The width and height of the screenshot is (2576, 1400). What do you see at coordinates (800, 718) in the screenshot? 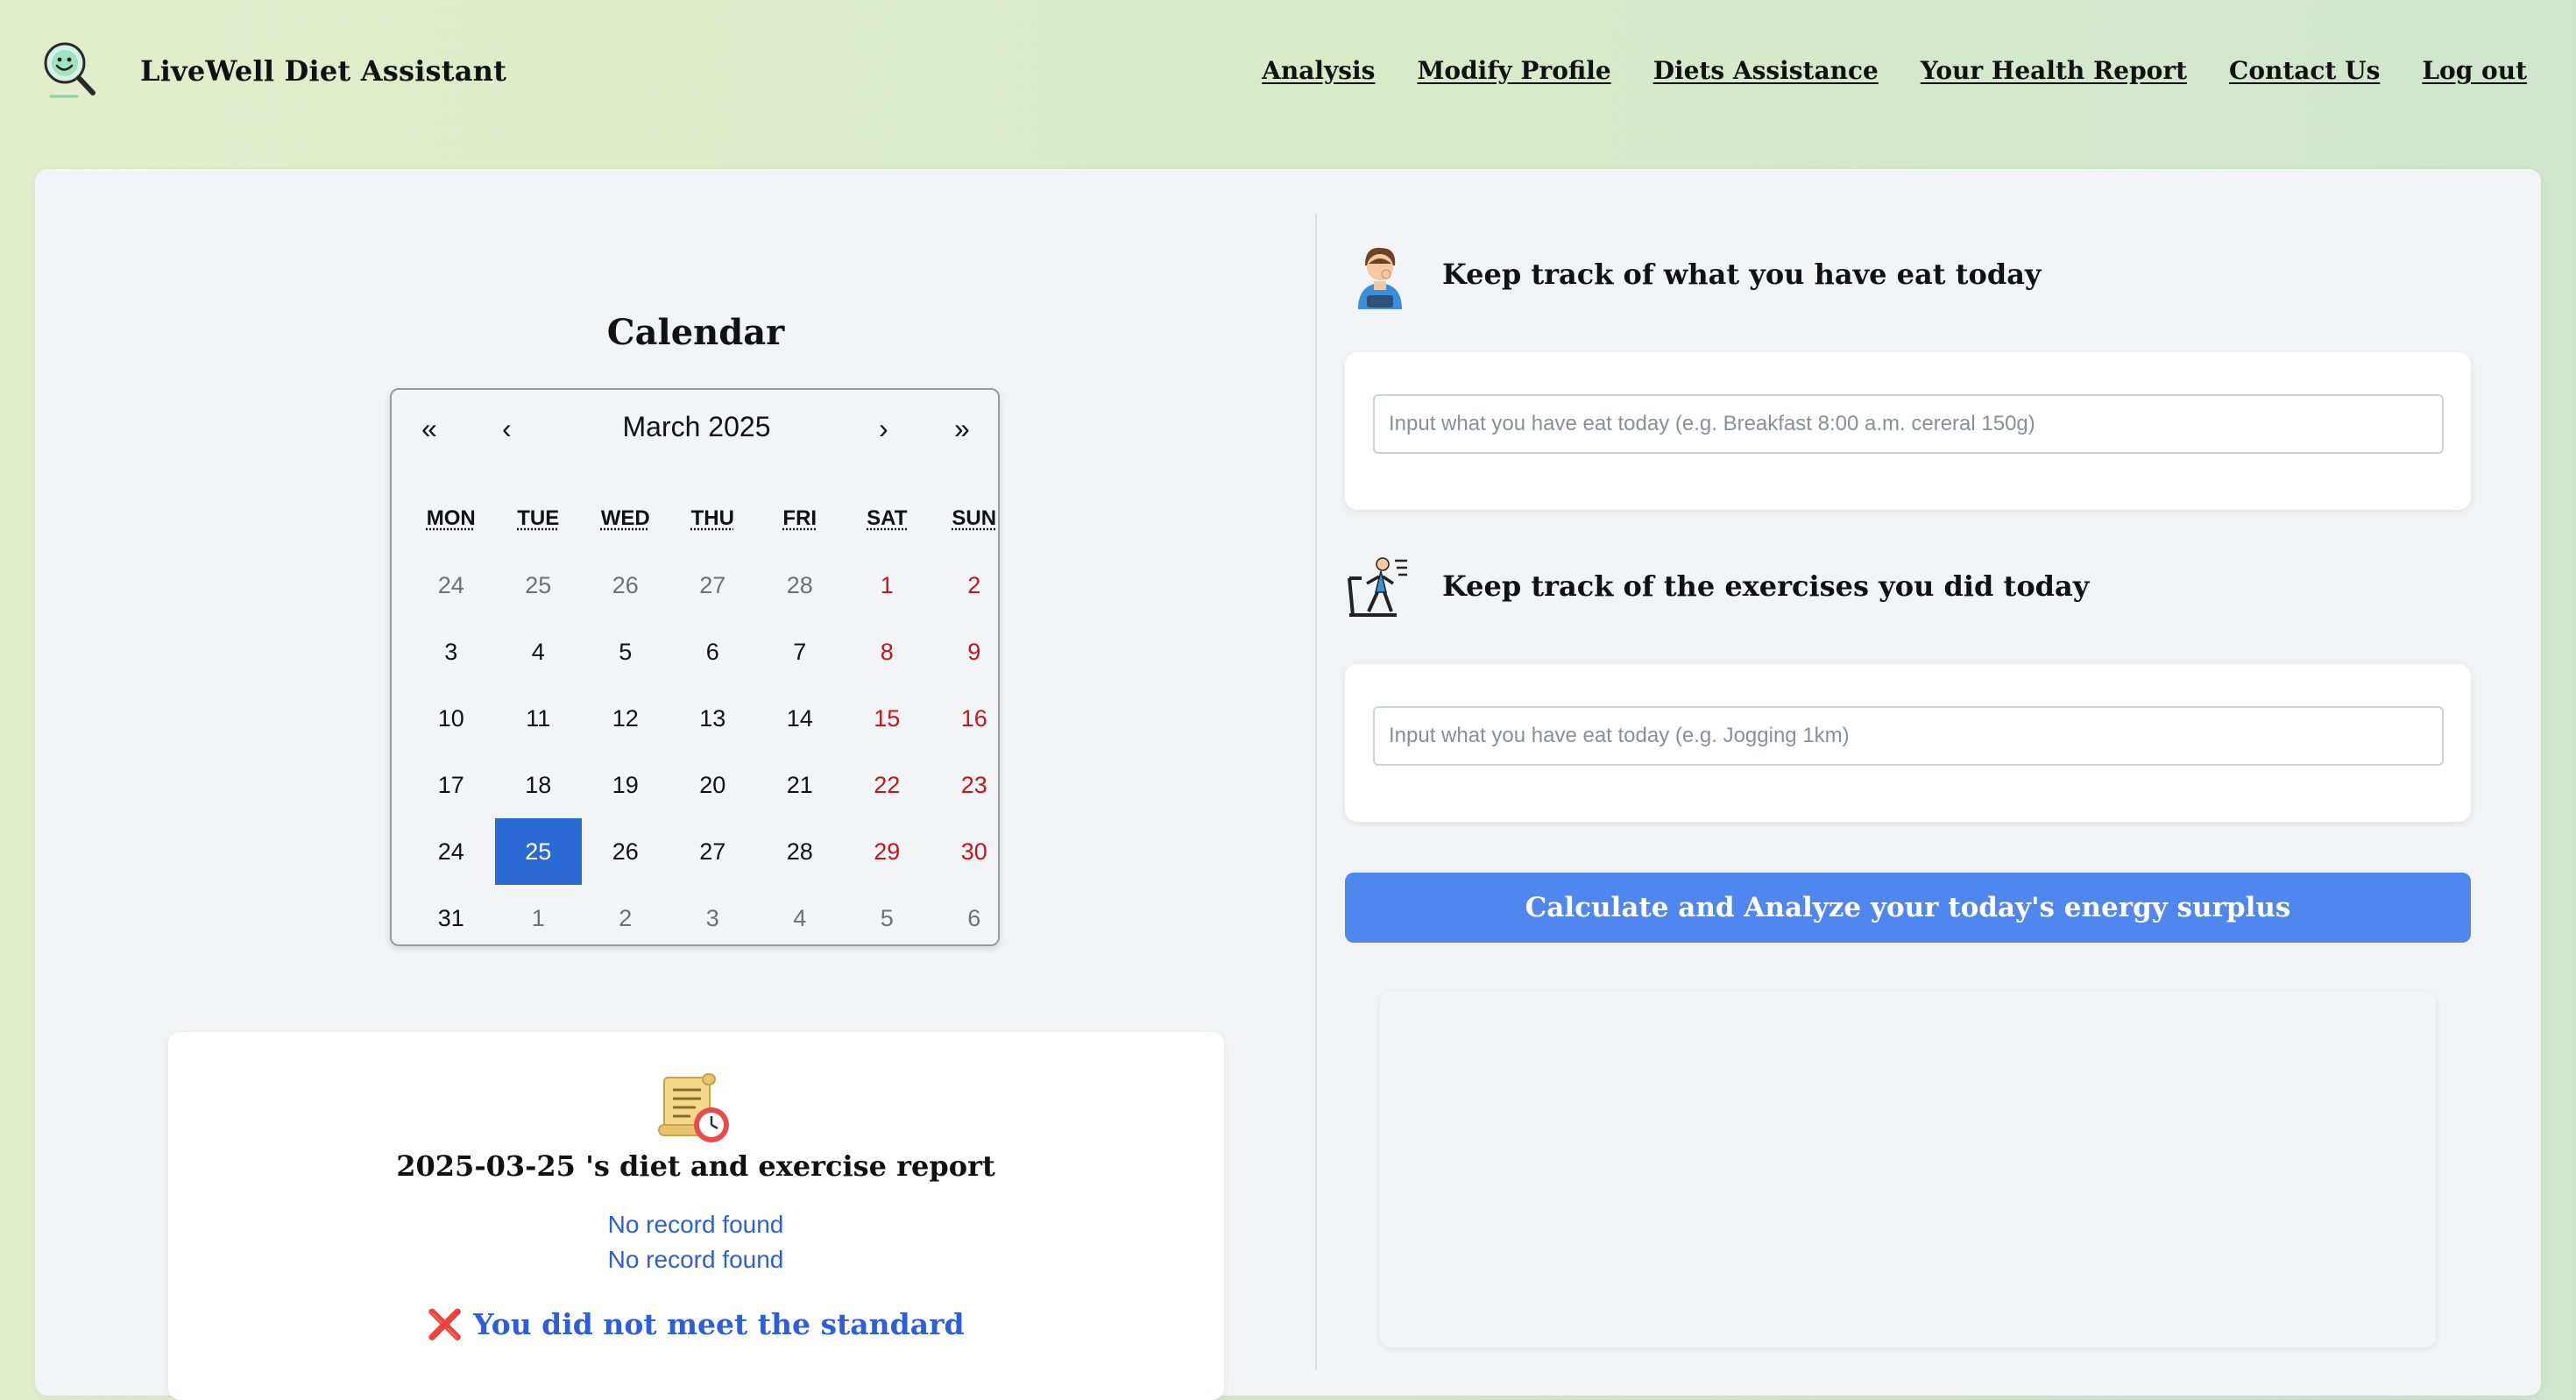
I see `calendar-day: 14` at bounding box center [800, 718].